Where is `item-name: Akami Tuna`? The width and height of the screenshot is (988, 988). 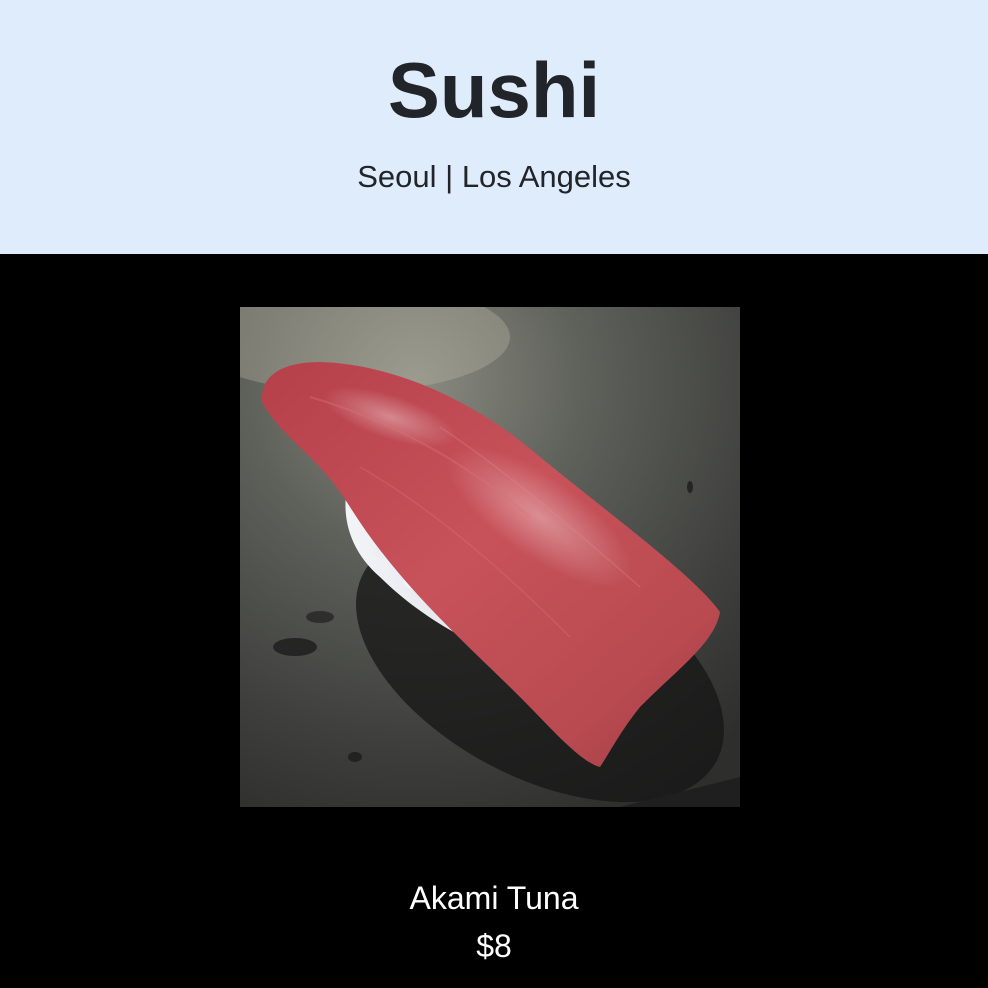 item-name: Akami Tuna is located at coordinates (494, 898).